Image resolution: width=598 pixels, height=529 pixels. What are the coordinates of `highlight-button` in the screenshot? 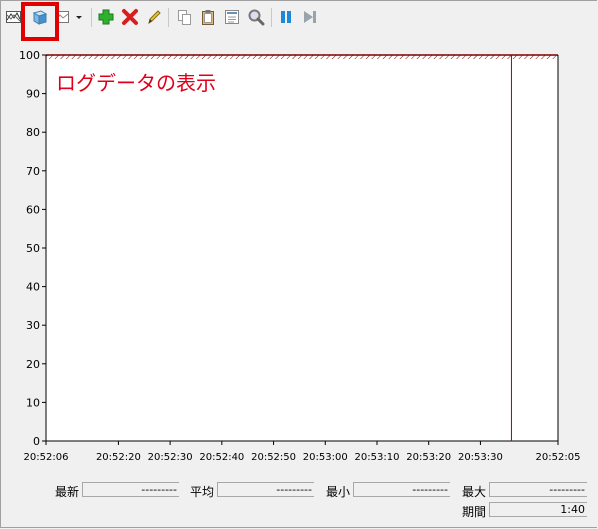 It's located at (154, 17).